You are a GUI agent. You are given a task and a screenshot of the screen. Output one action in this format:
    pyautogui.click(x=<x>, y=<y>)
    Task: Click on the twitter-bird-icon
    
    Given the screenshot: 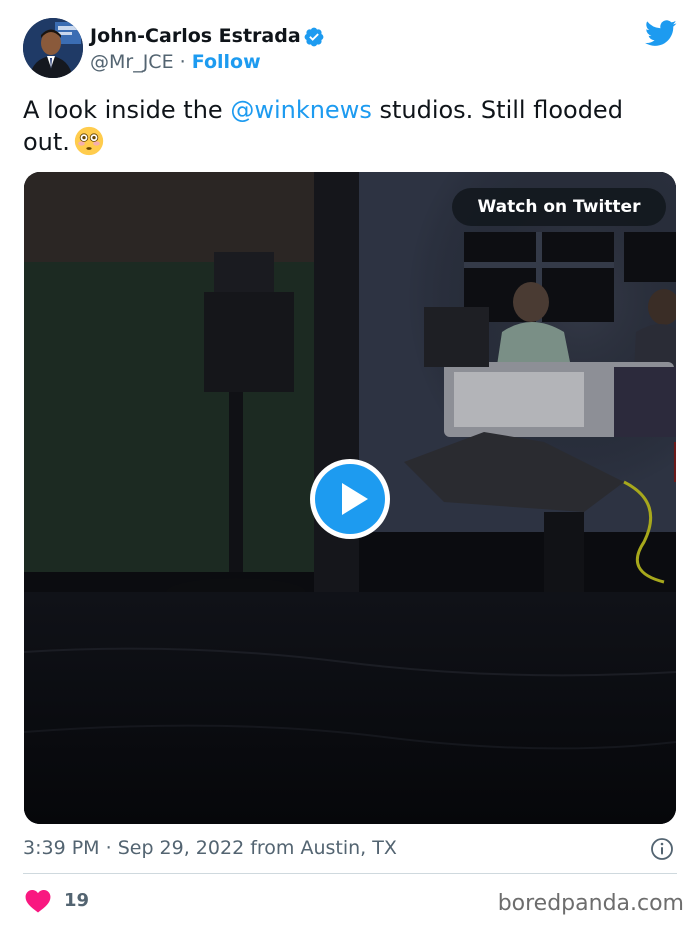 What is the action you would take?
    pyautogui.click(x=661, y=33)
    